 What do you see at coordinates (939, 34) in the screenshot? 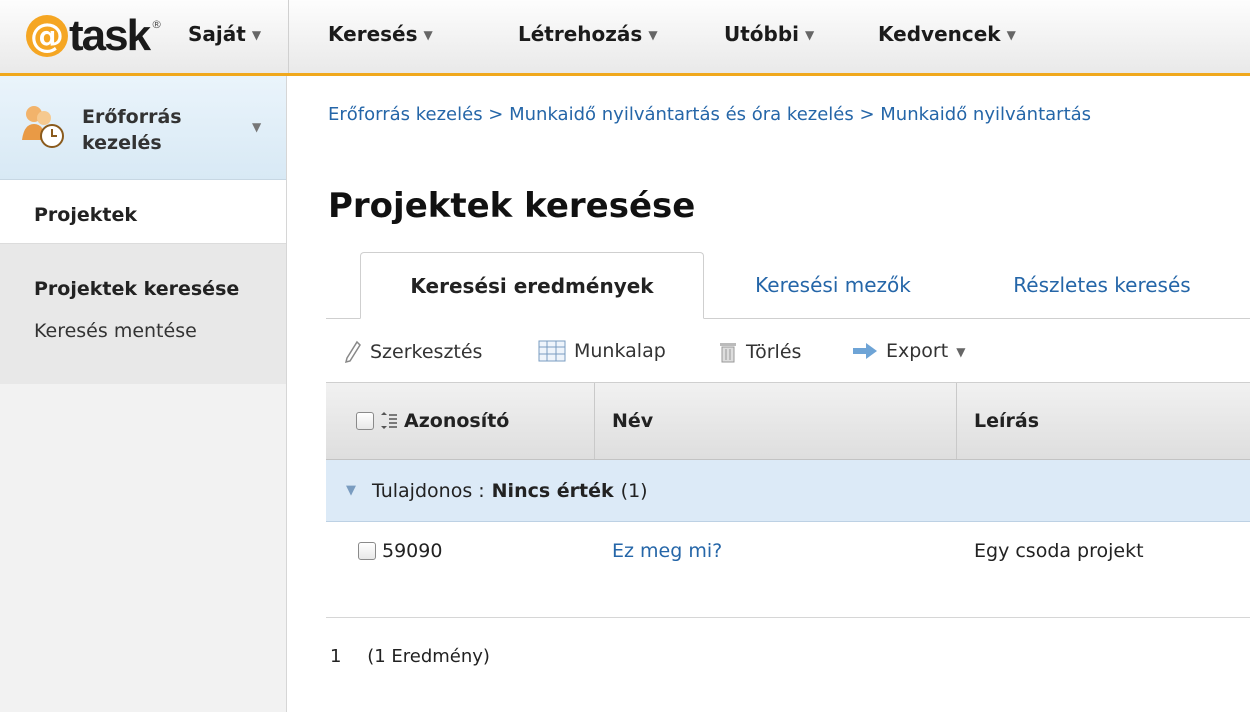
I see `nav-label: Kedvencek` at bounding box center [939, 34].